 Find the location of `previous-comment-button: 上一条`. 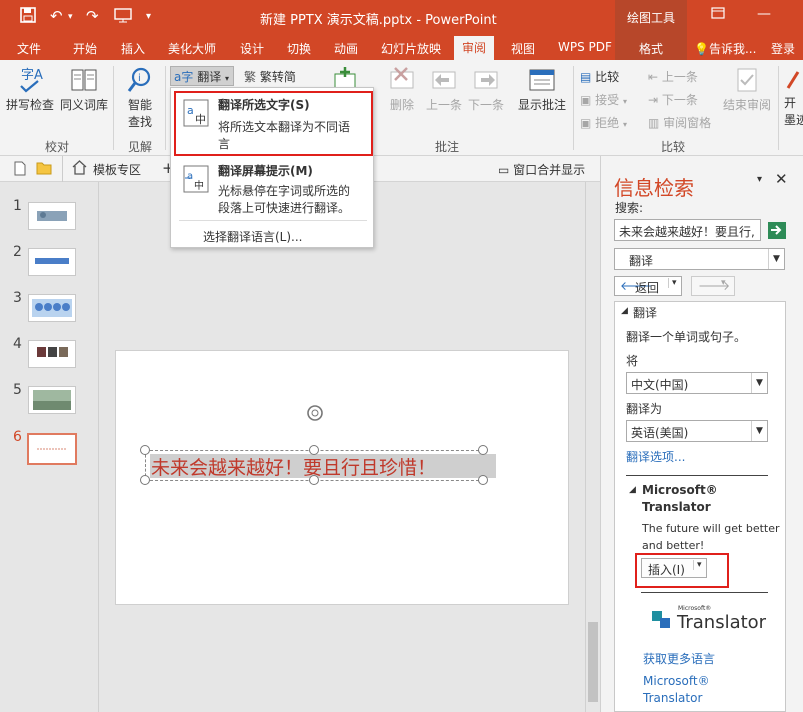

previous-comment-button: 上一条 is located at coordinates (444, 89).